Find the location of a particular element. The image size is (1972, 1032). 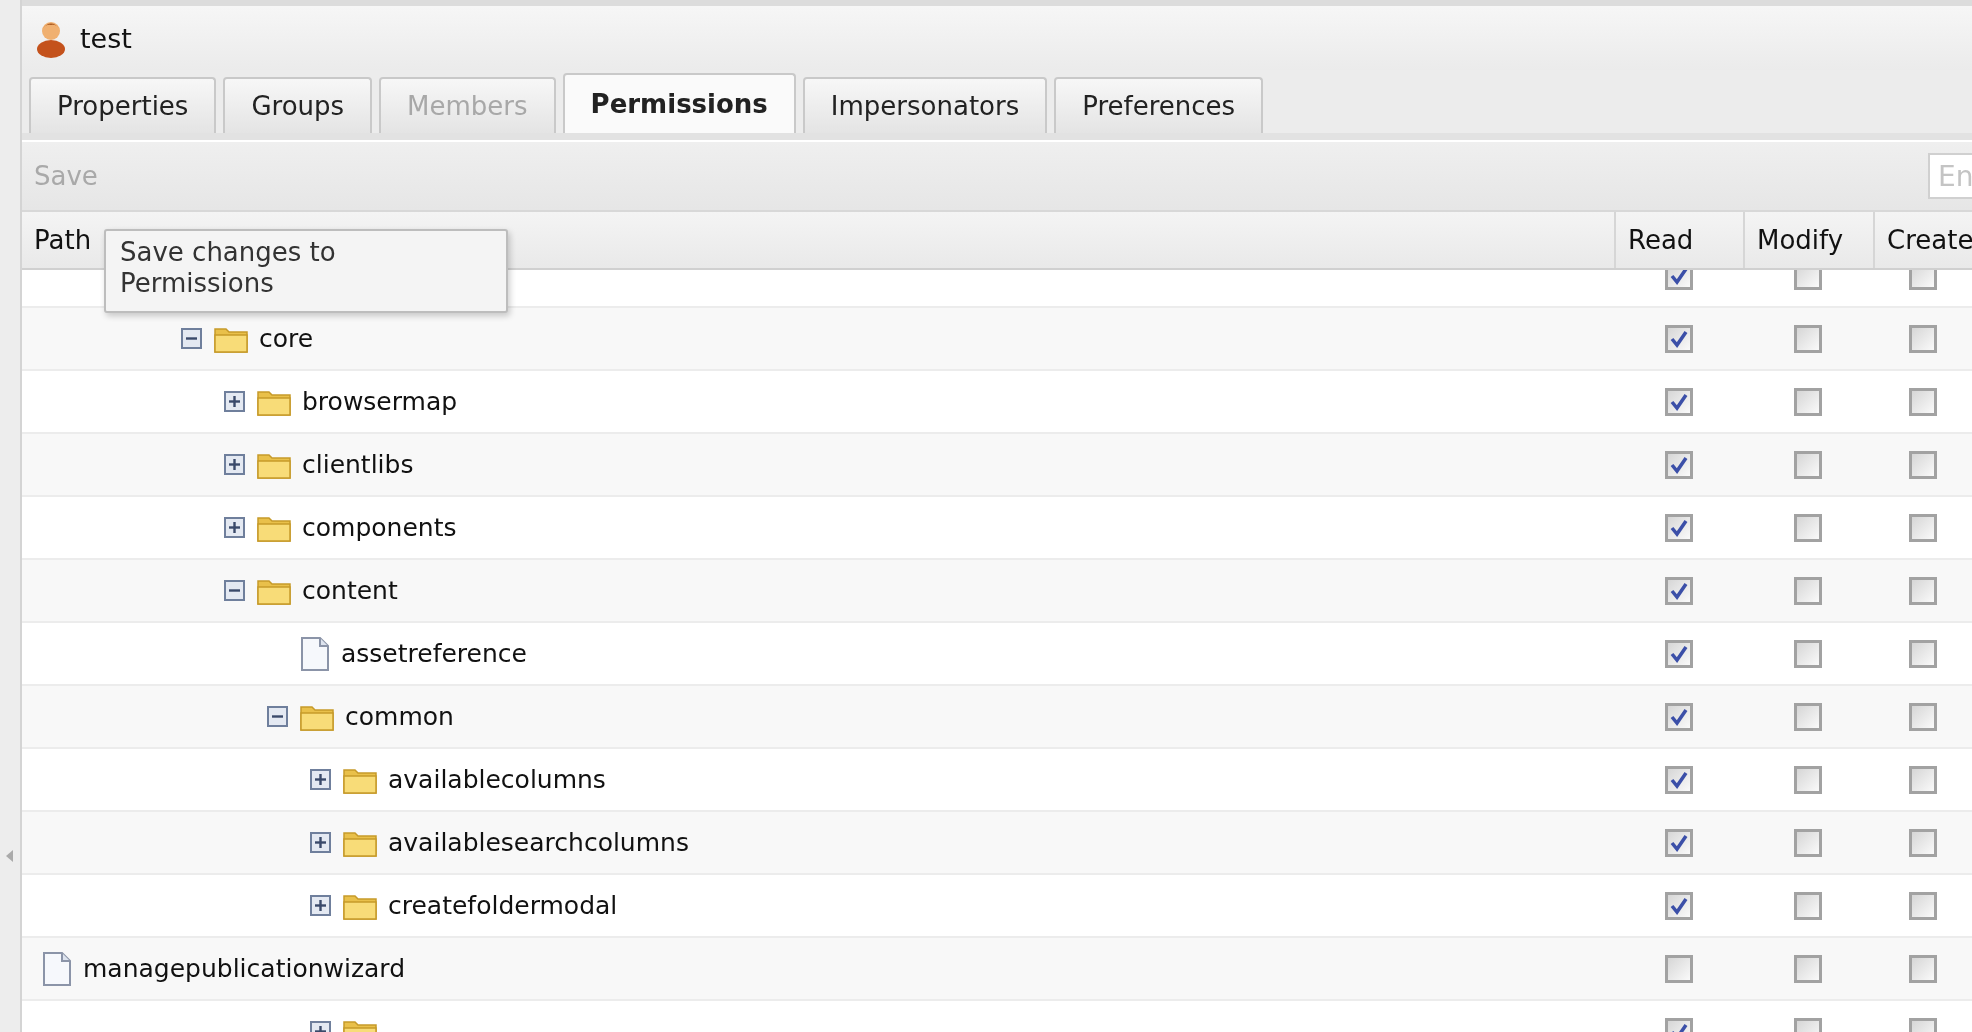

tree-label: managepublicationwizard is located at coordinates (244, 968).